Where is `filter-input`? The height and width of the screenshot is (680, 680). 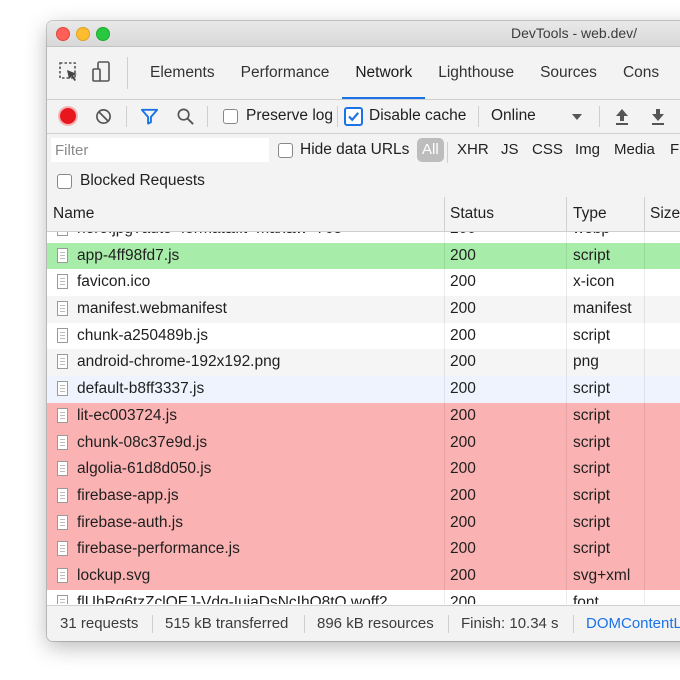 filter-input is located at coordinates (160, 150).